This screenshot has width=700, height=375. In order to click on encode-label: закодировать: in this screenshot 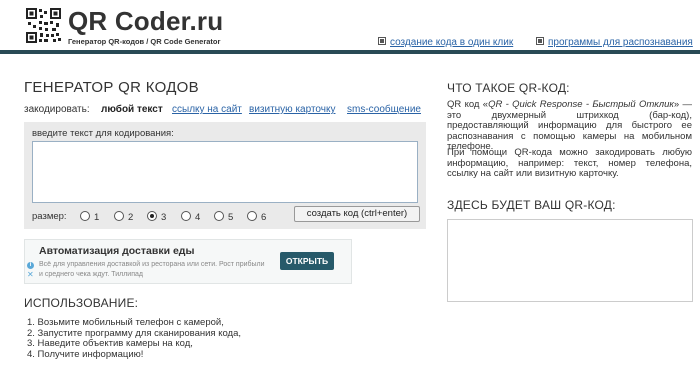, I will do `click(57, 109)`.